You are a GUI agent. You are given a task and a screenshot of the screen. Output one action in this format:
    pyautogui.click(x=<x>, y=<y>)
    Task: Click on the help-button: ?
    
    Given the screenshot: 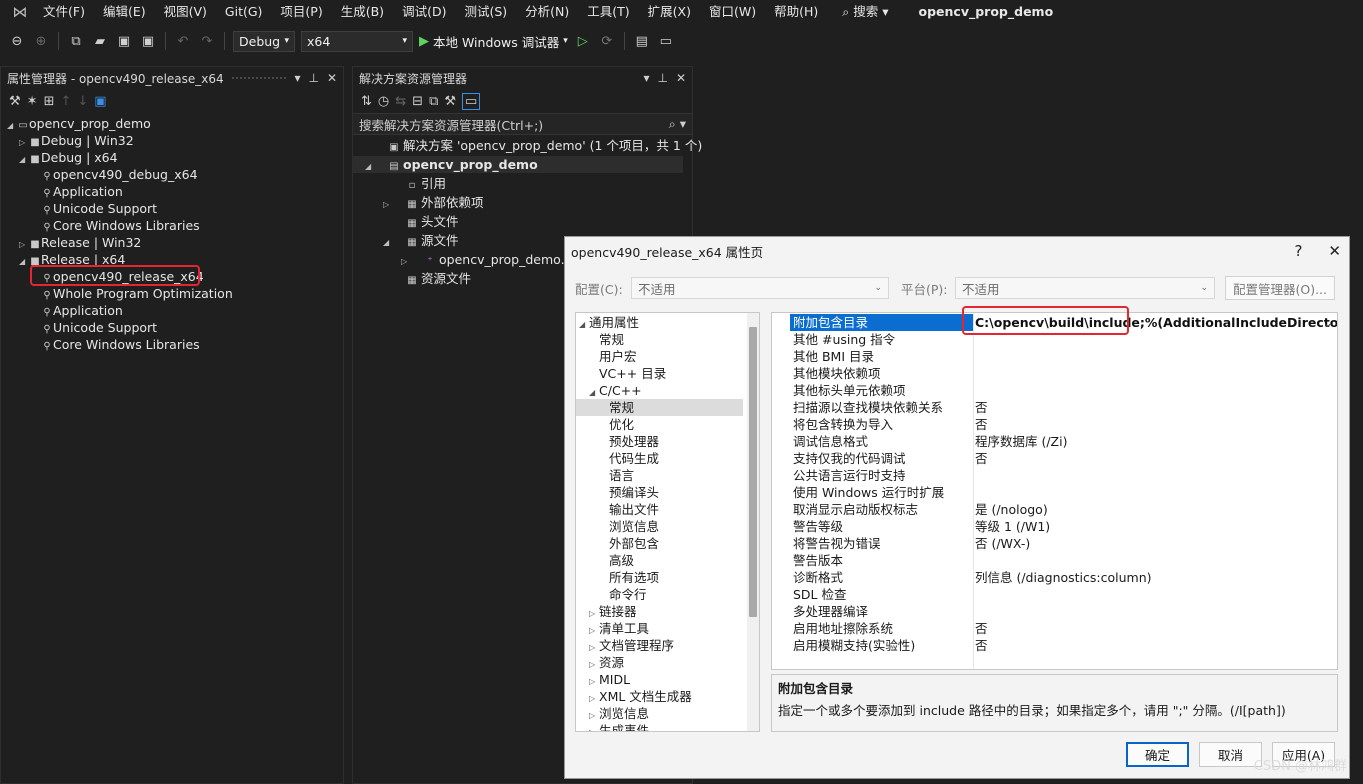 What is the action you would take?
    pyautogui.click(x=1298, y=251)
    